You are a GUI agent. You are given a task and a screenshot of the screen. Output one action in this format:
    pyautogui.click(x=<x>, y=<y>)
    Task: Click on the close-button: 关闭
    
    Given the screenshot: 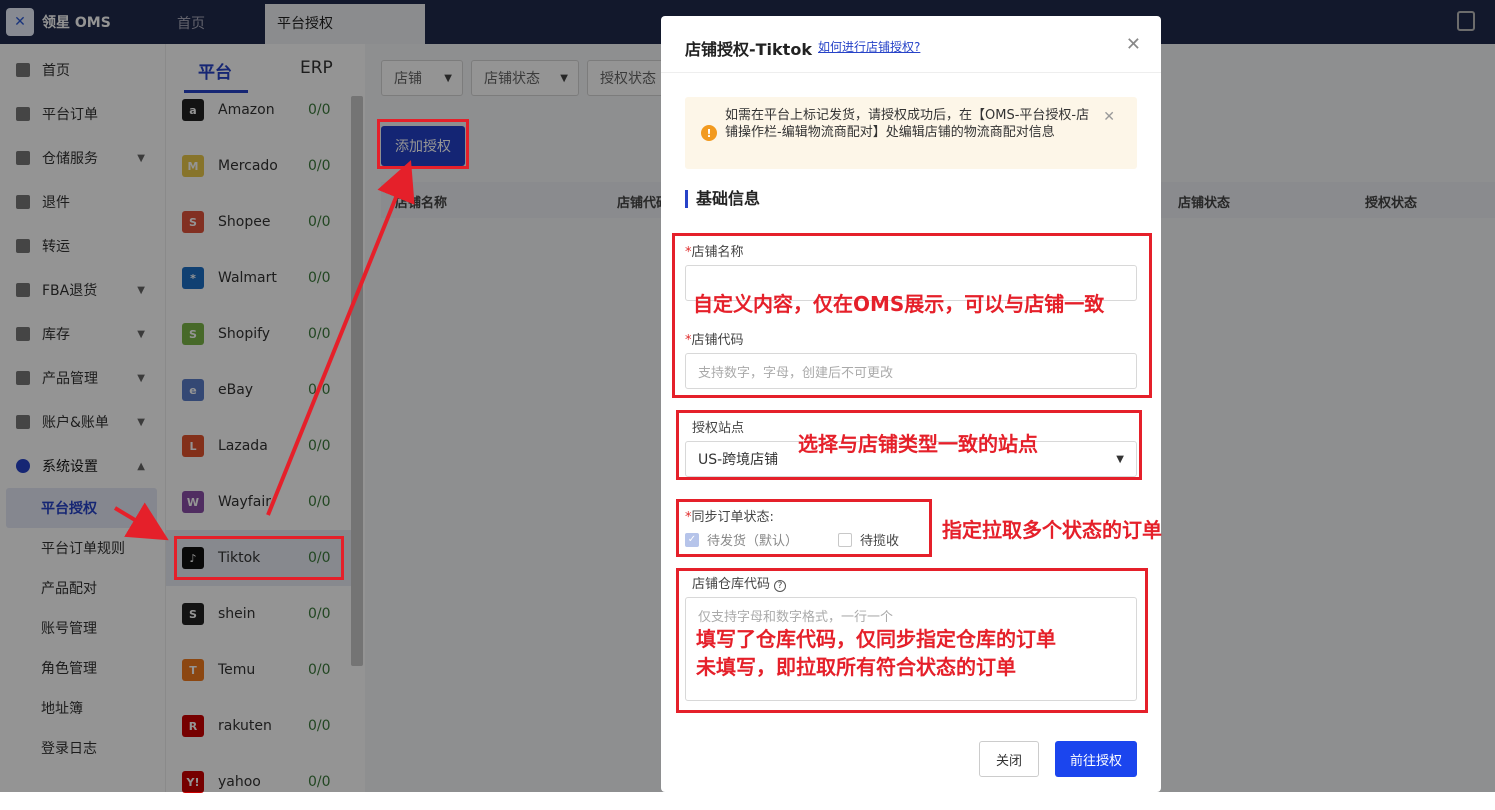 What is the action you would take?
    pyautogui.click(x=1009, y=759)
    